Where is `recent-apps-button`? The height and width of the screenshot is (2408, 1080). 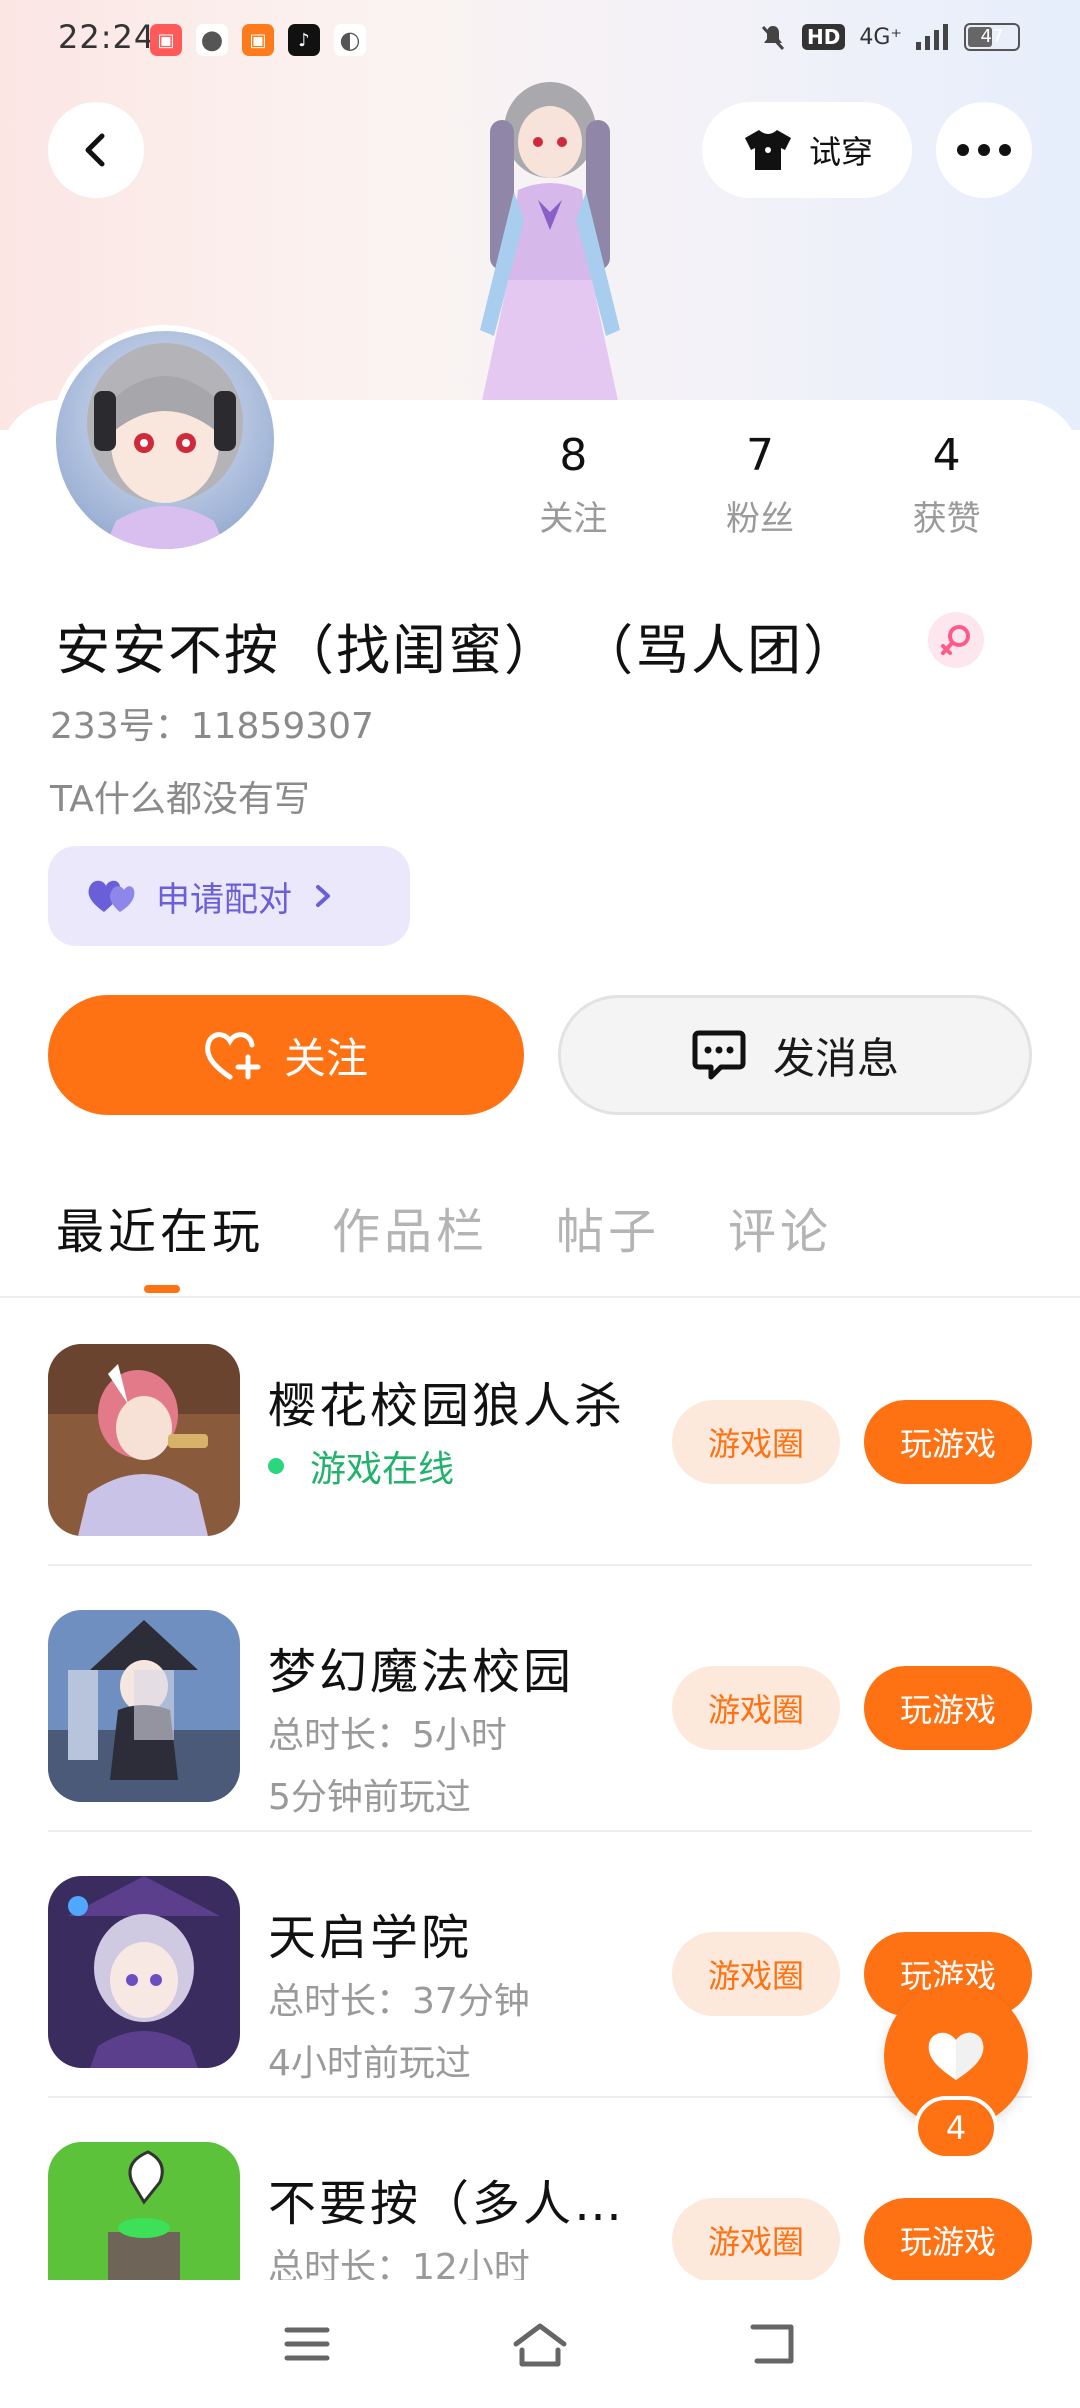
recent-apps-button is located at coordinates (307, 2344).